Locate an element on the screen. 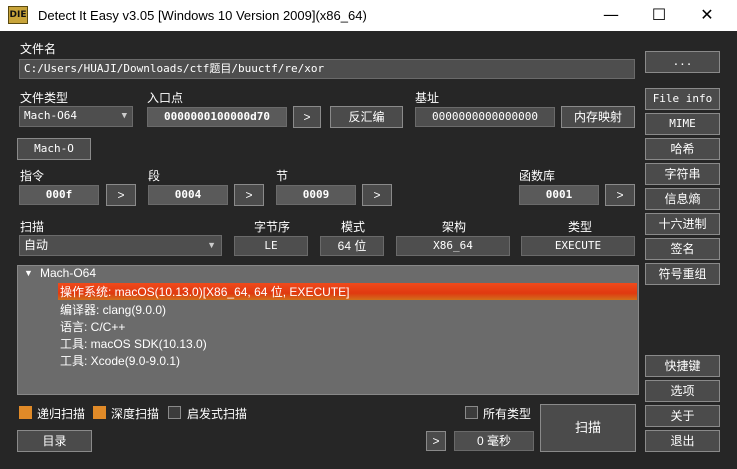 The width and height of the screenshot is (737, 469). mode-label: 模式 is located at coordinates (353, 227).